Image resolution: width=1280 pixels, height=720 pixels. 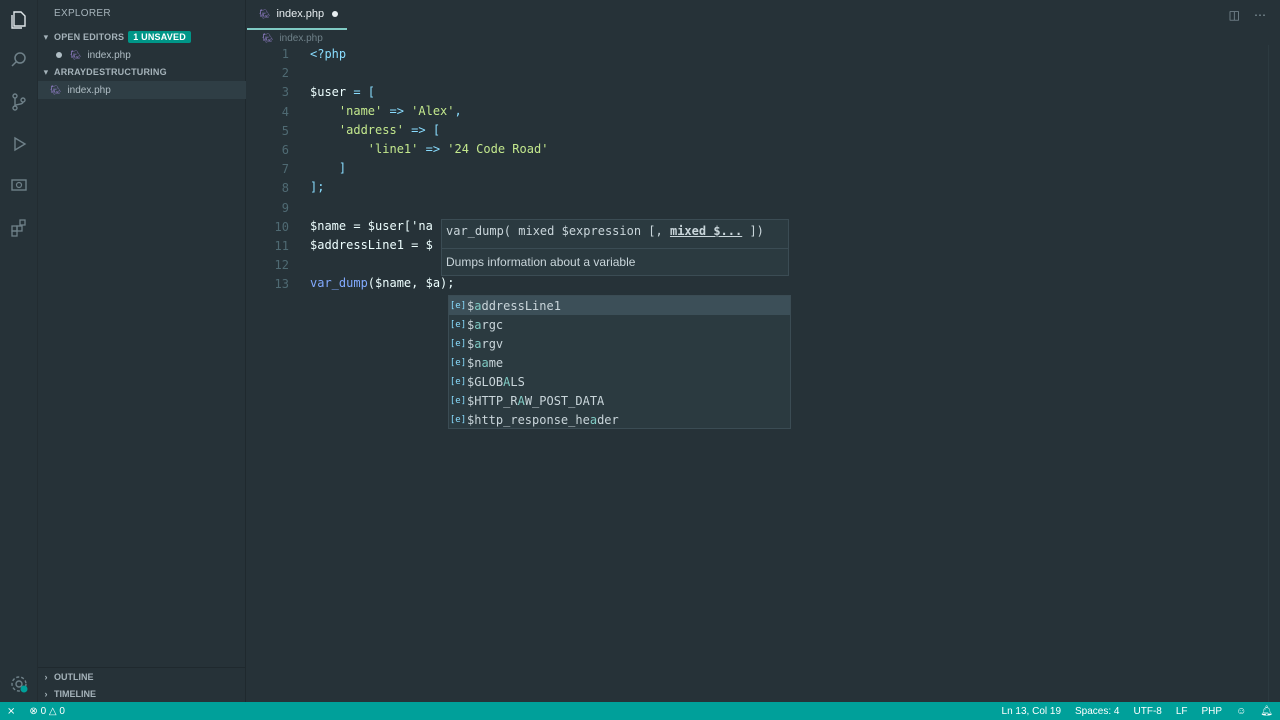 I want to click on suggestion-item: [e] $GLOB A LS, so click(x=619, y=381).